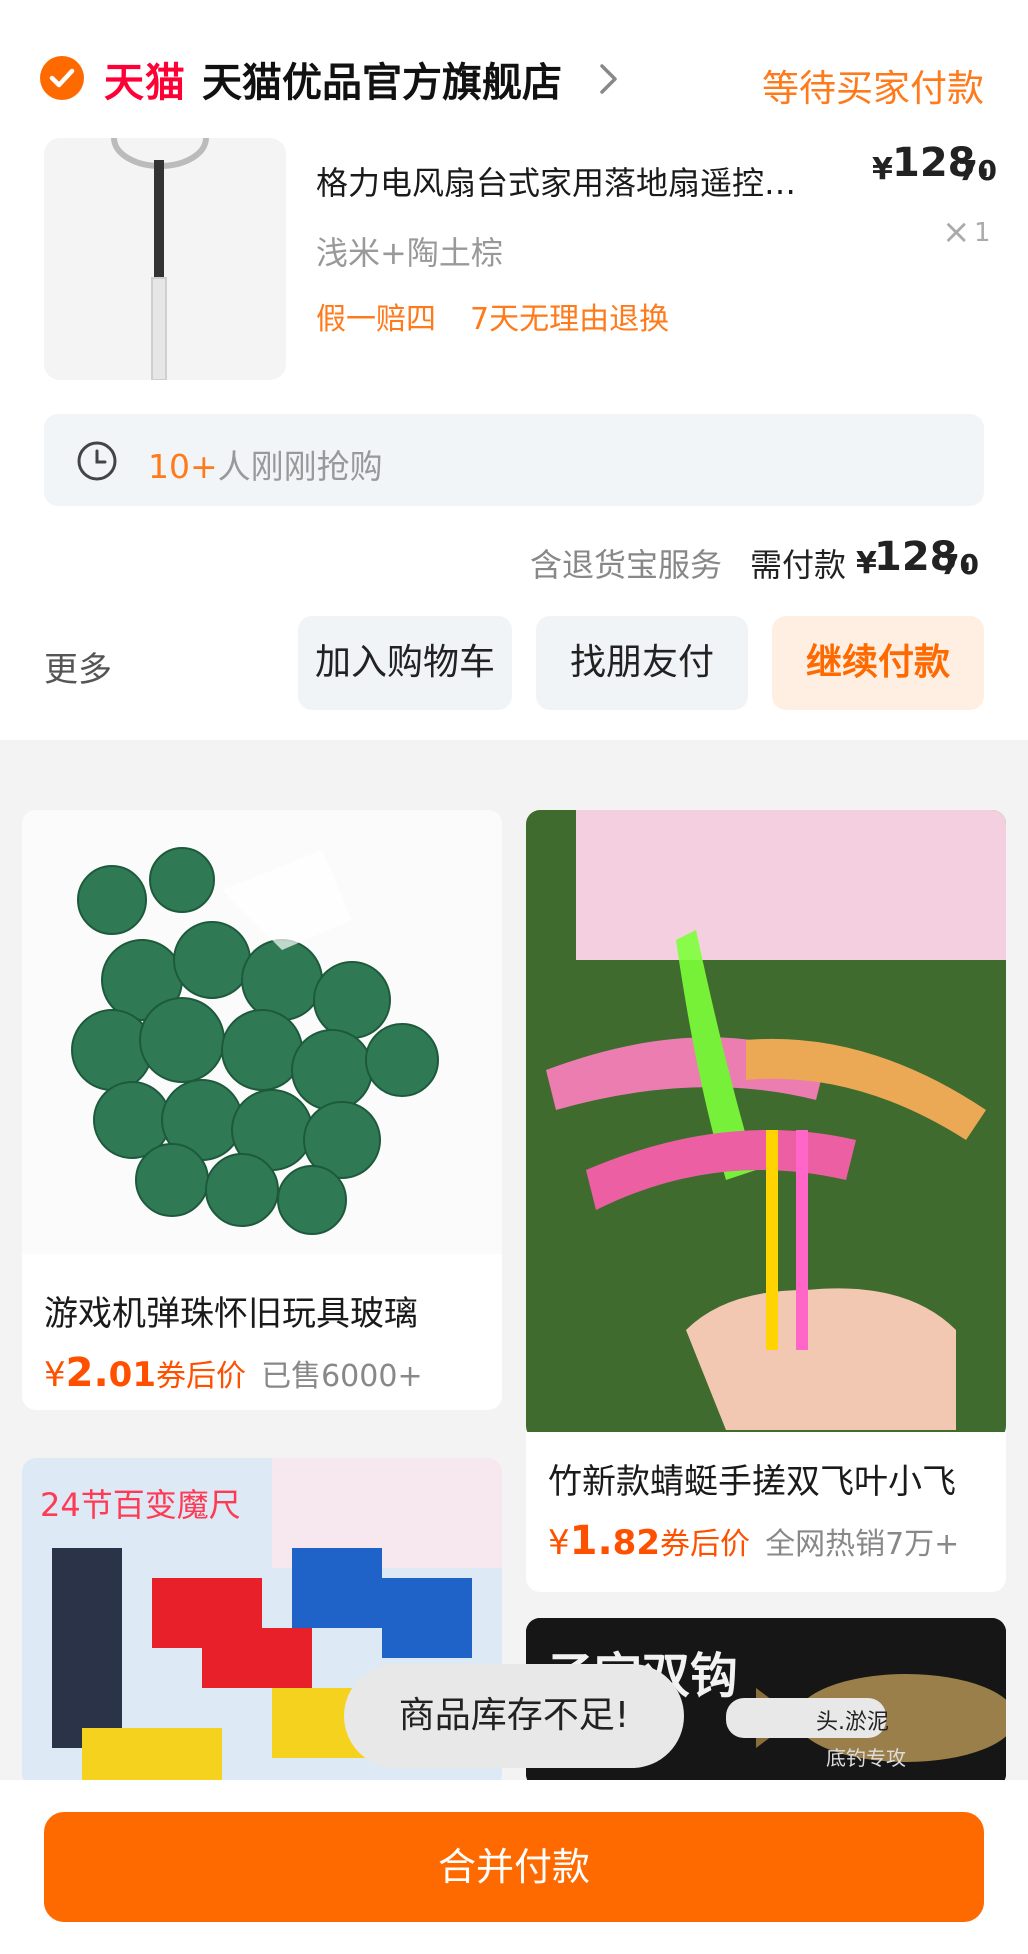  I want to click on product-title: 竹新款蜻蜓手搓双飞叶小飞, so click(752, 1482).